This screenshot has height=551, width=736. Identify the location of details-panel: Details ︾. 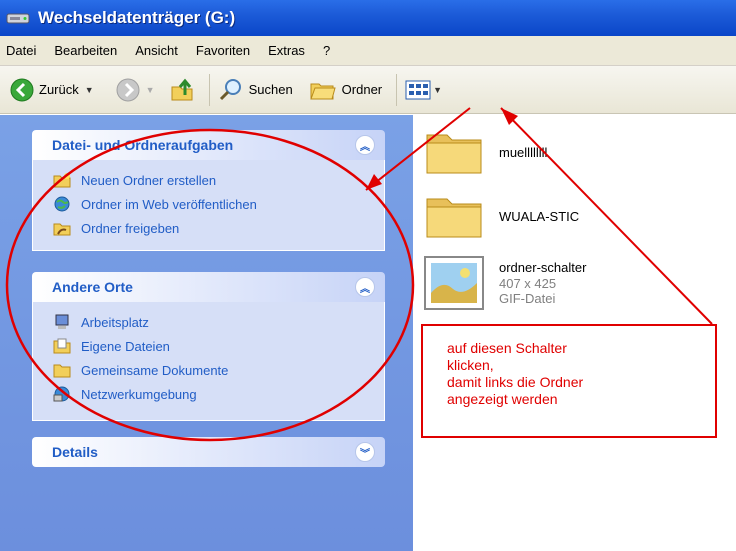
(208, 452).